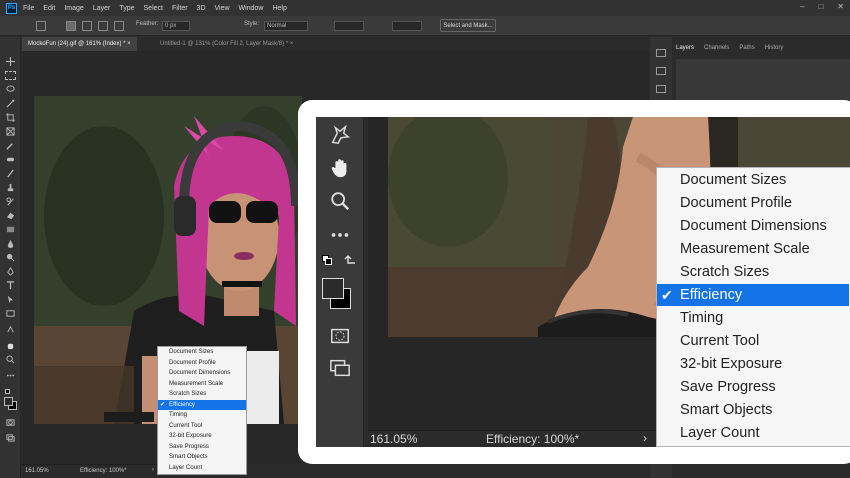 The image size is (850, 478). What do you see at coordinates (126, 8) in the screenshot?
I see `menu-type: Type` at bounding box center [126, 8].